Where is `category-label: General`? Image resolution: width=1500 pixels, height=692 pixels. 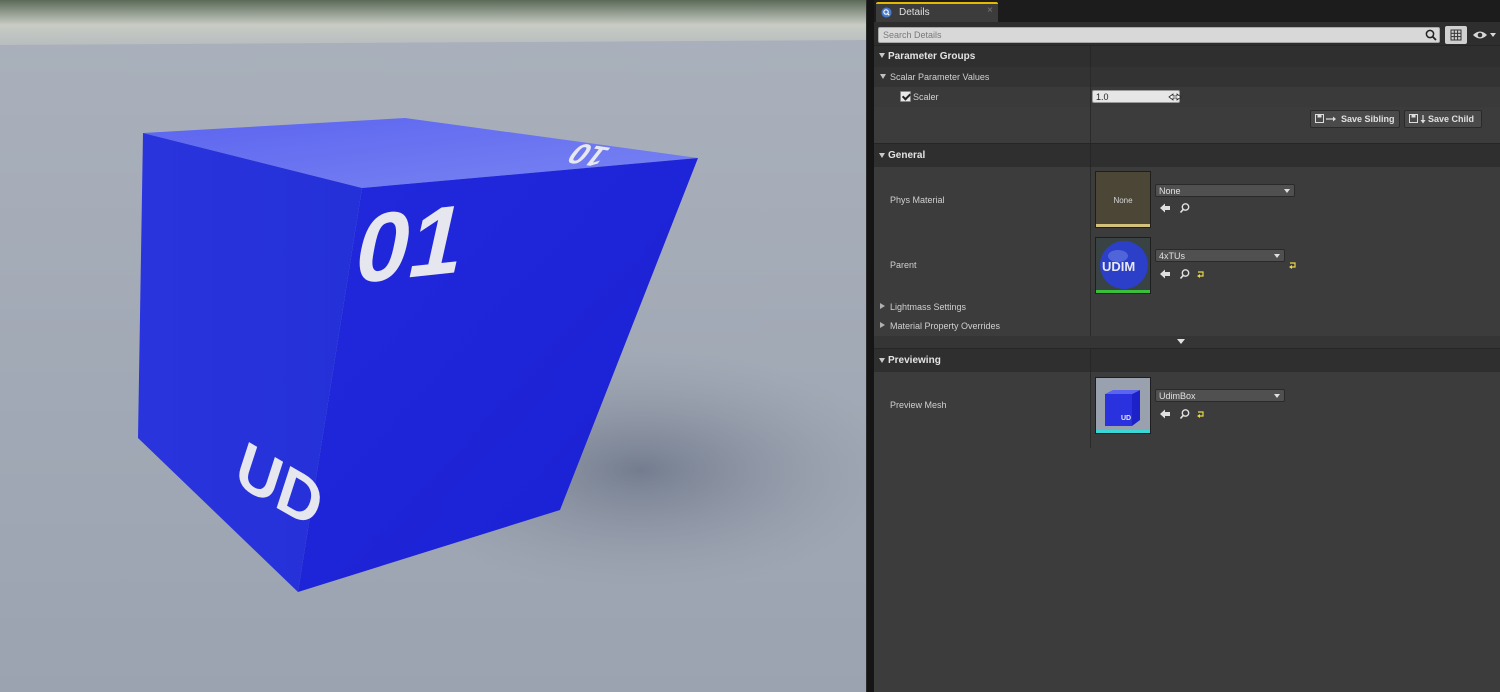
category-label: General is located at coordinates (907, 155).